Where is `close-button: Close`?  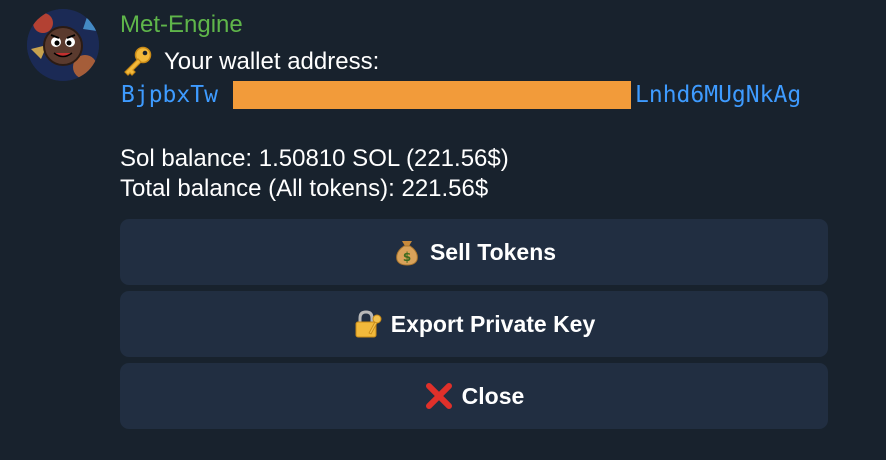
close-button: Close is located at coordinates (474, 396).